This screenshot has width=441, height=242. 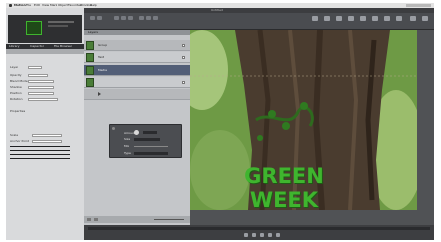 I want to click on preview-area, so click(x=45, y=29).